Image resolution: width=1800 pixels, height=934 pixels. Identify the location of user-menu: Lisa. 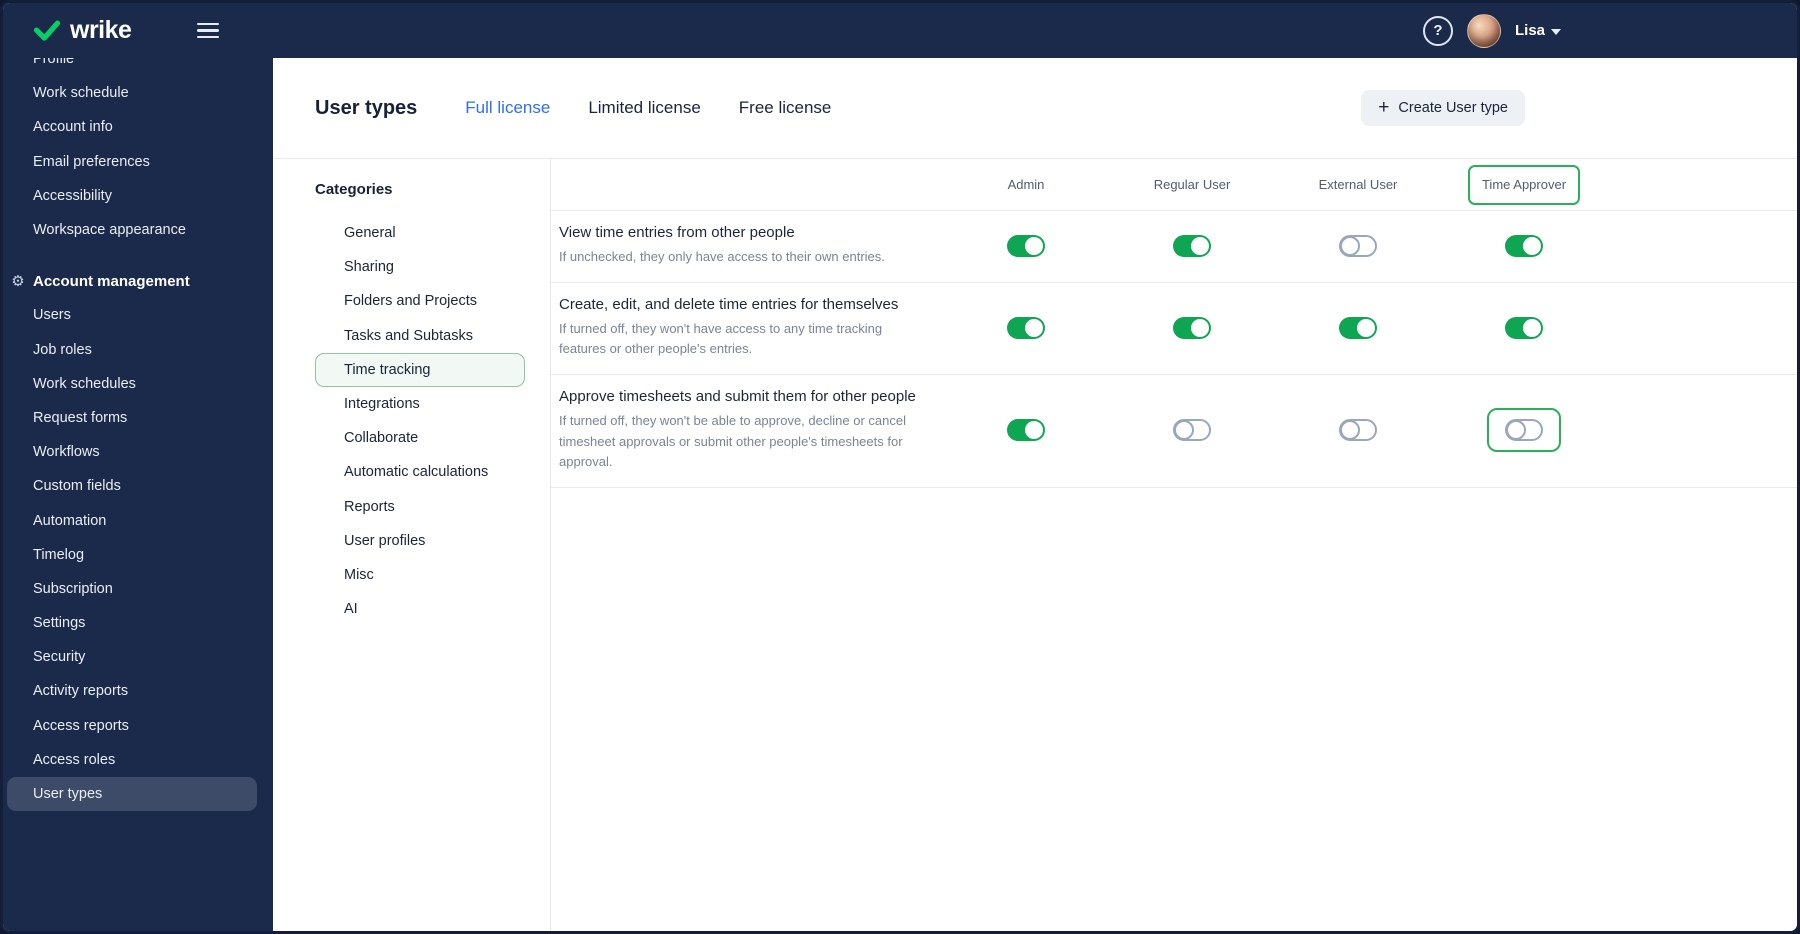
(1538, 30).